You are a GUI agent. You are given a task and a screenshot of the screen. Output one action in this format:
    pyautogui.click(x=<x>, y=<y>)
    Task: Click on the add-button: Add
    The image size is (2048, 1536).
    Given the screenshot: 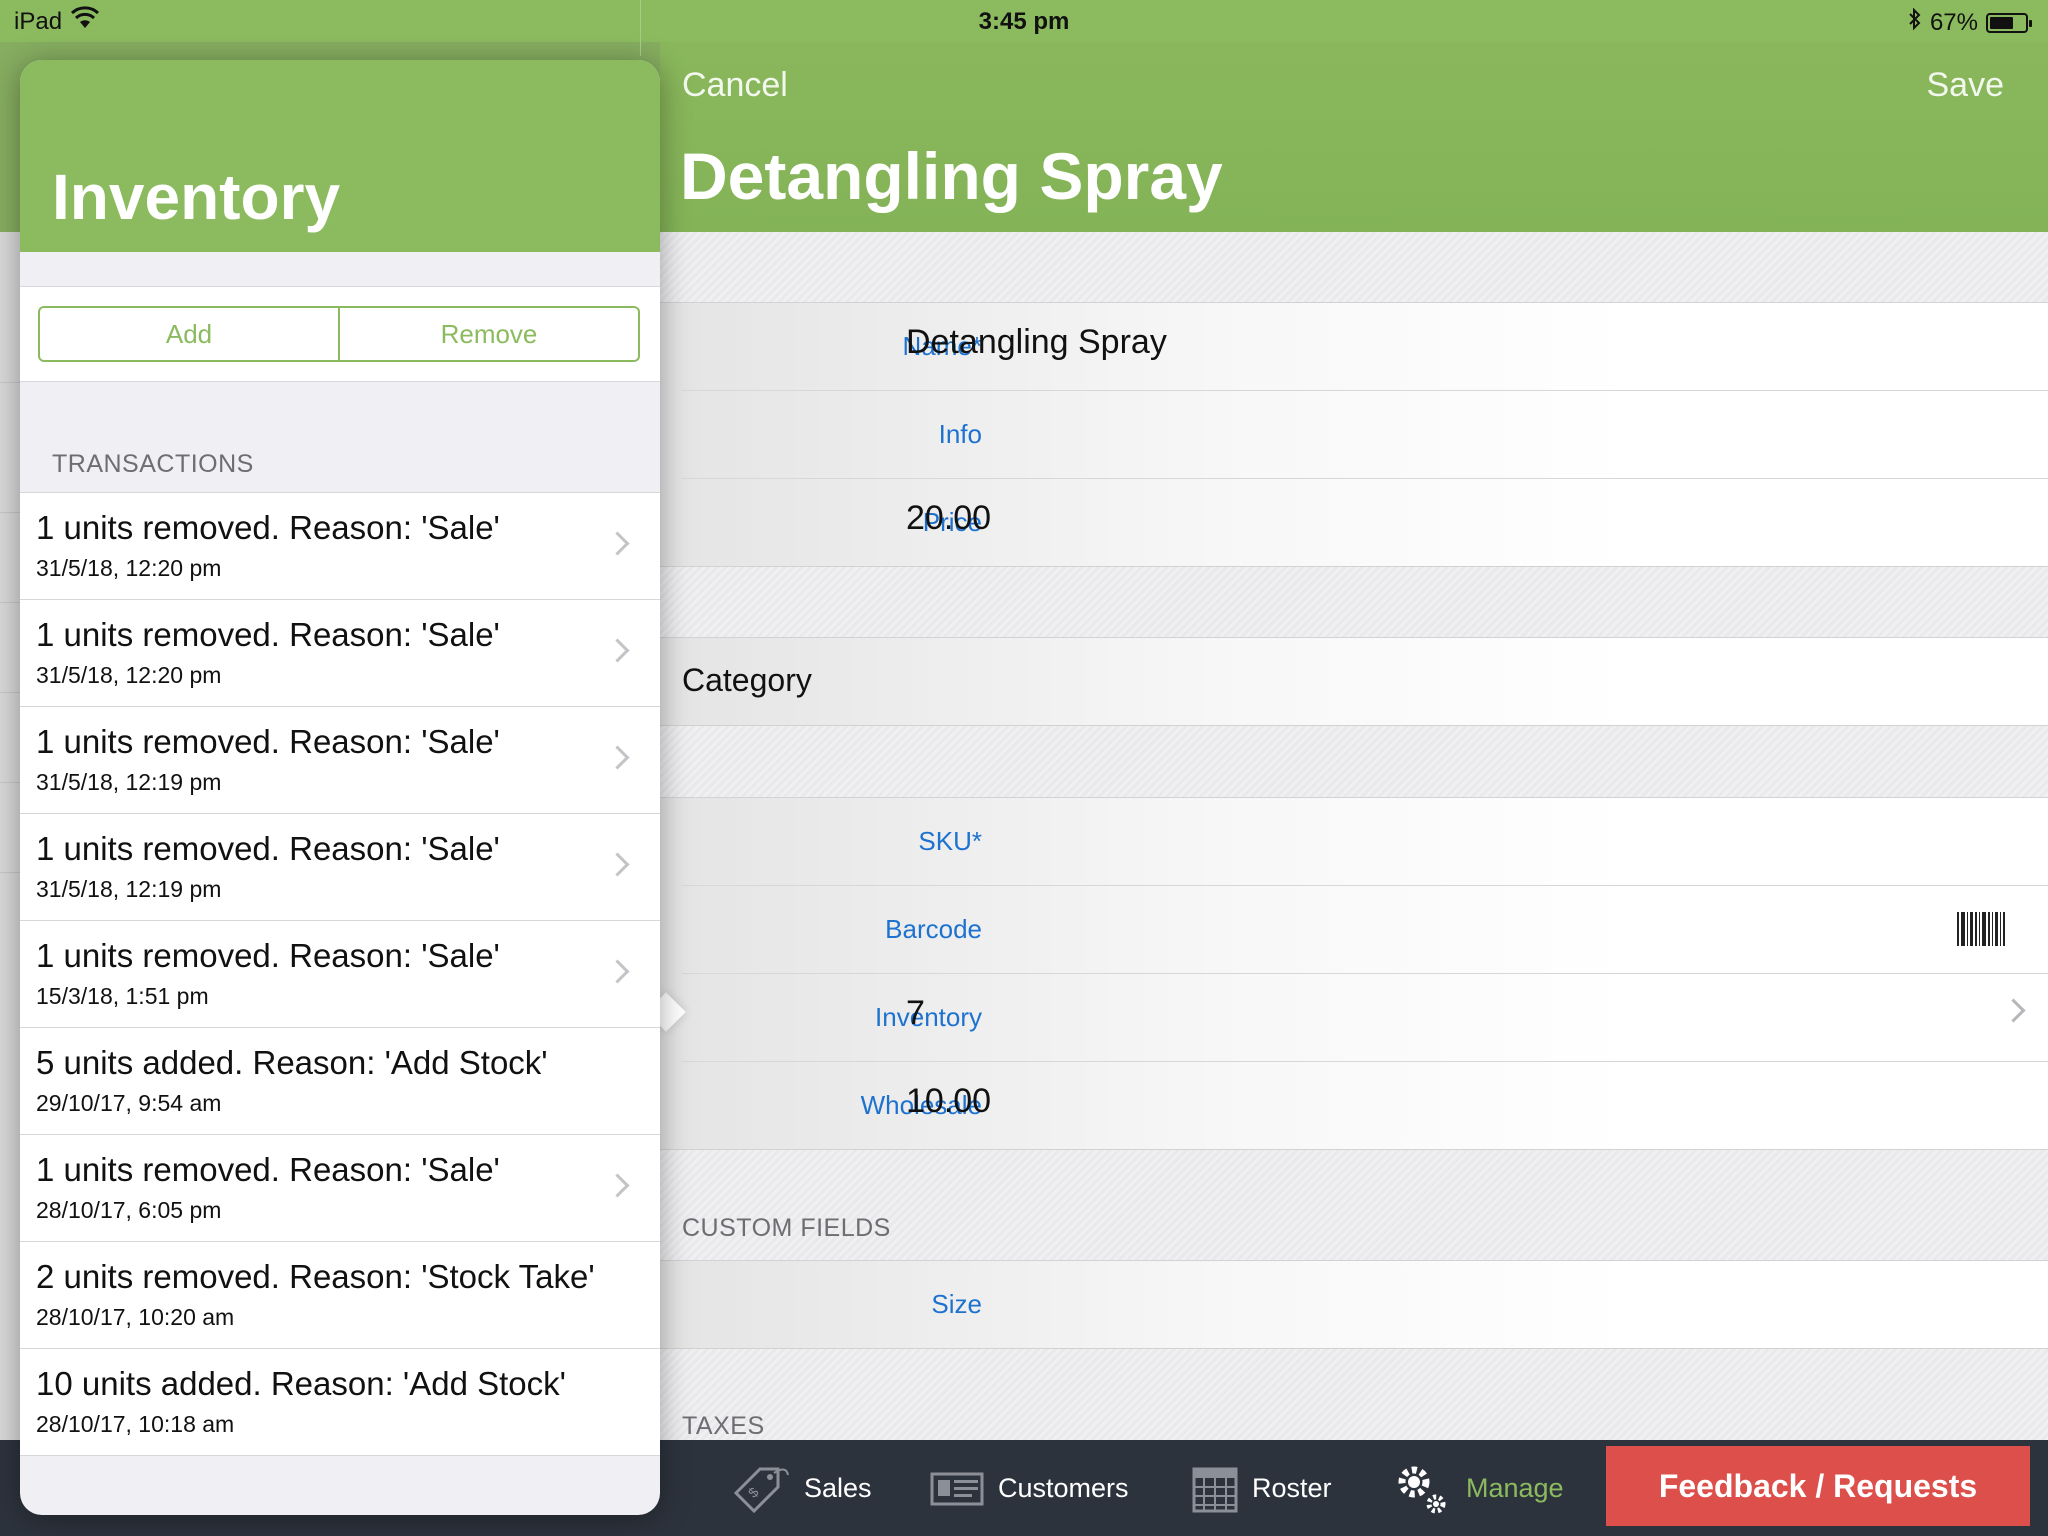 What is the action you would take?
    pyautogui.click(x=189, y=334)
    